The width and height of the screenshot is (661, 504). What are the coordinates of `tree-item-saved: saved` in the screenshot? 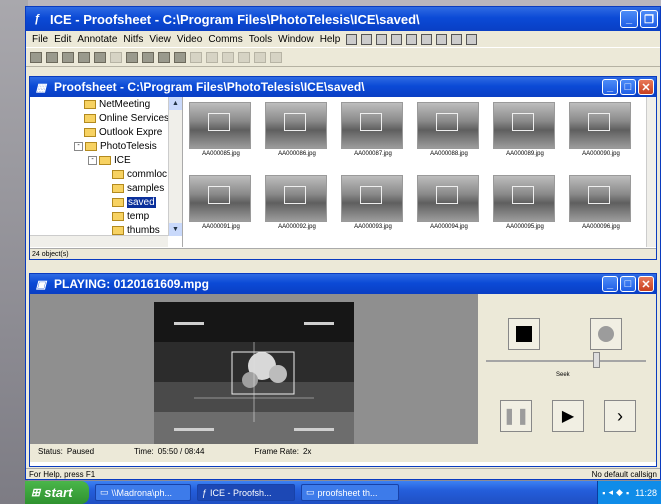 It's located at (106, 202).